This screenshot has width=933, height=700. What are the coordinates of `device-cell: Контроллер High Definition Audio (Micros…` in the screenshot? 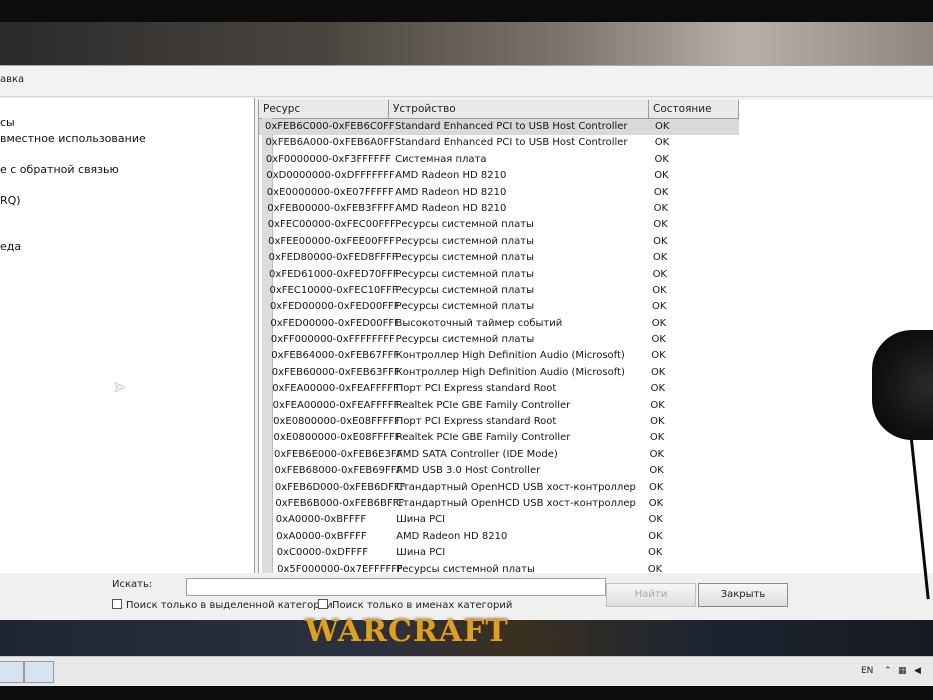 It's located at (510, 356).